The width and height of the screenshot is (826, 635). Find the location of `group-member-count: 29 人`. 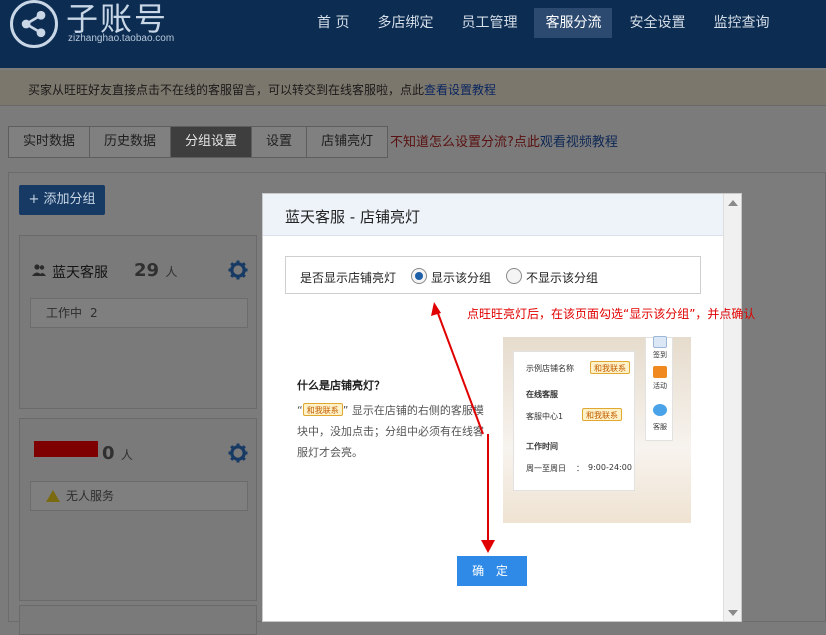

group-member-count: 29 人 is located at coordinates (155, 270).